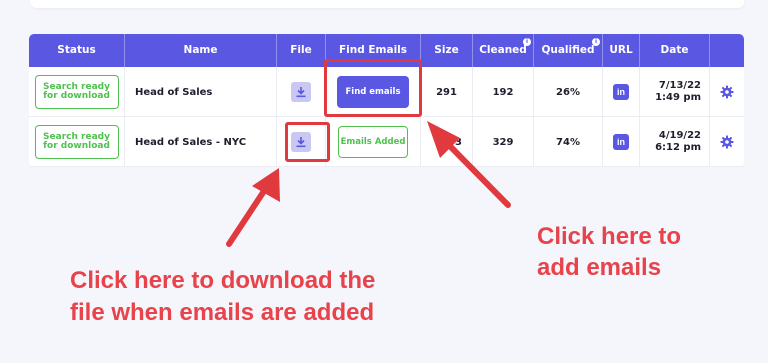 This screenshot has height=363, width=768. What do you see at coordinates (223, 280) in the screenshot?
I see `download-line-1: Click here to download the` at bounding box center [223, 280].